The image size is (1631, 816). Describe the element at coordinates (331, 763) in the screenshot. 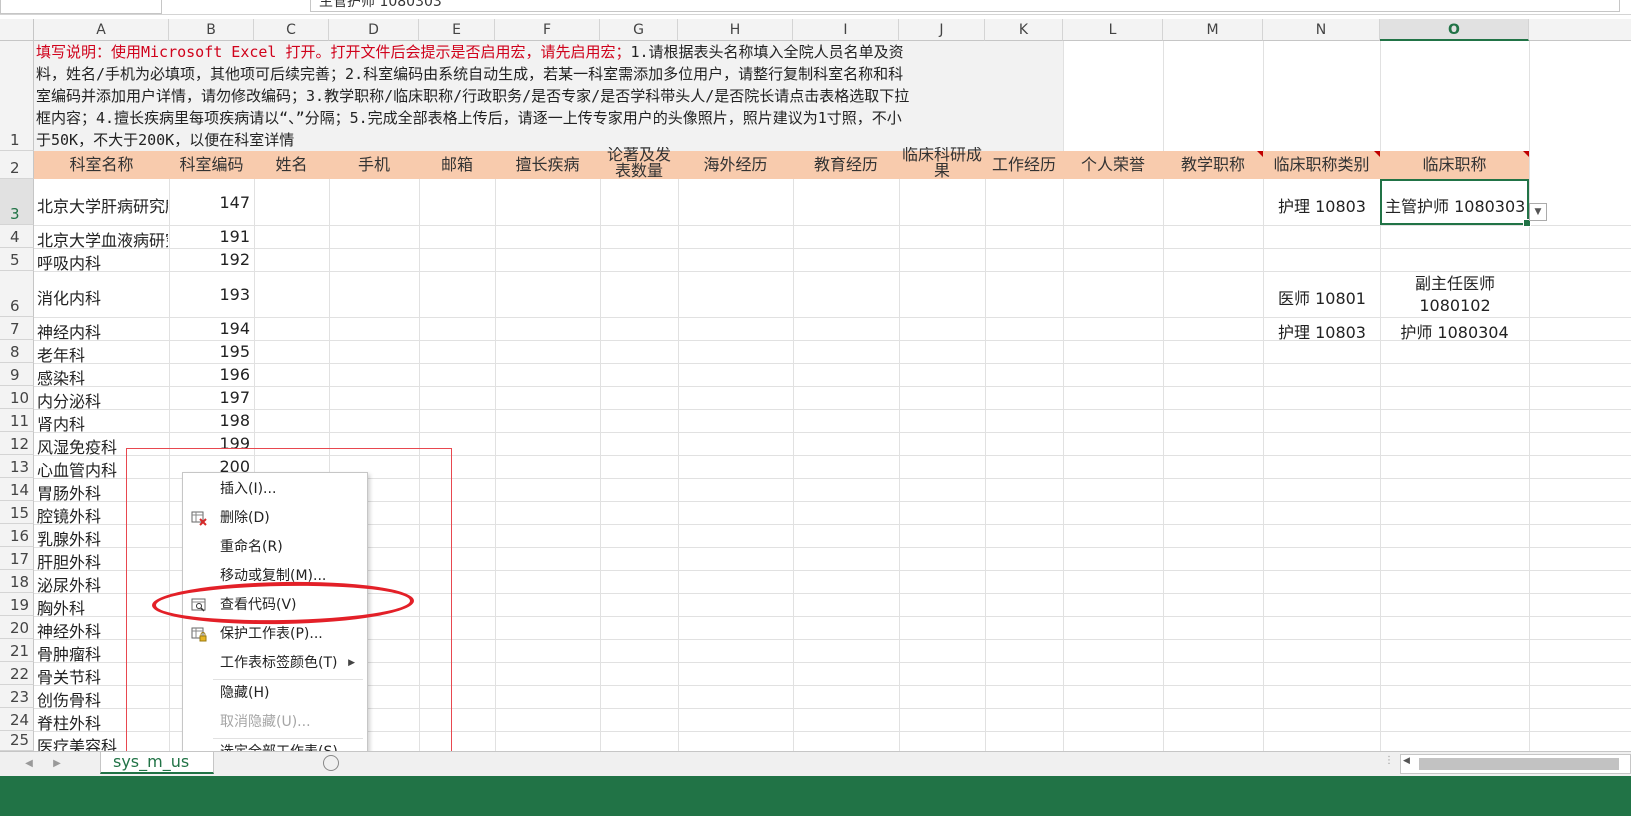

I see `add-sheet-icon` at that location.